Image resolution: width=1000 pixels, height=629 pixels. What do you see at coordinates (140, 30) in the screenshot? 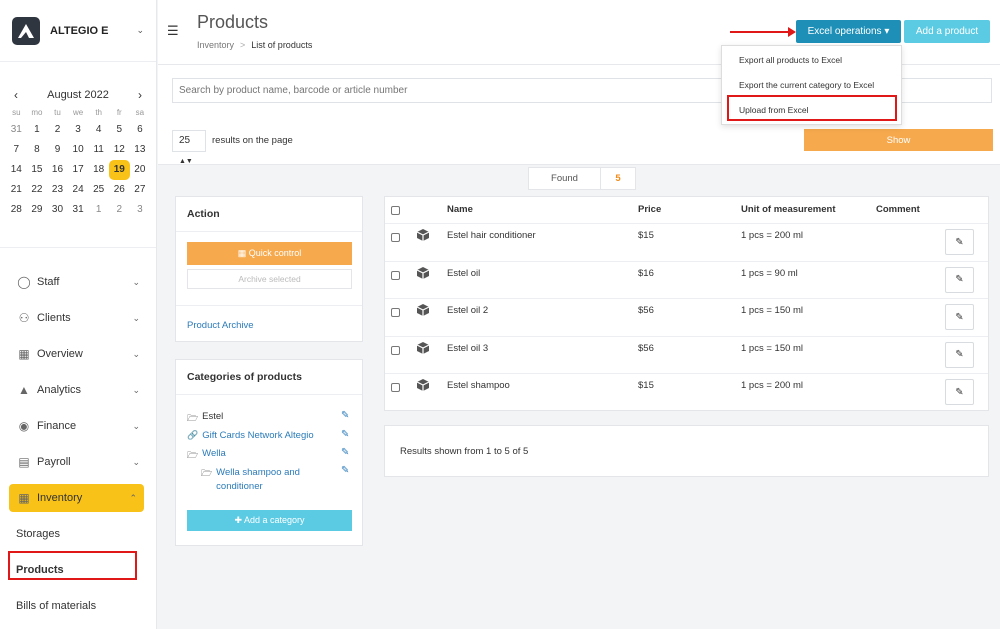
I see `chevron-down-icon: ⌄` at bounding box center [140, 30].